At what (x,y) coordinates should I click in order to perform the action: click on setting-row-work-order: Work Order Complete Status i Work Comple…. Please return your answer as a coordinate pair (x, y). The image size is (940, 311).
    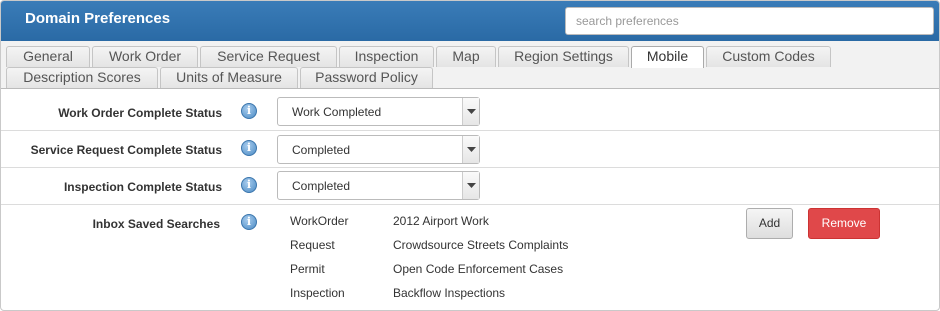
    Looking at the image, I should click on (470, 112).